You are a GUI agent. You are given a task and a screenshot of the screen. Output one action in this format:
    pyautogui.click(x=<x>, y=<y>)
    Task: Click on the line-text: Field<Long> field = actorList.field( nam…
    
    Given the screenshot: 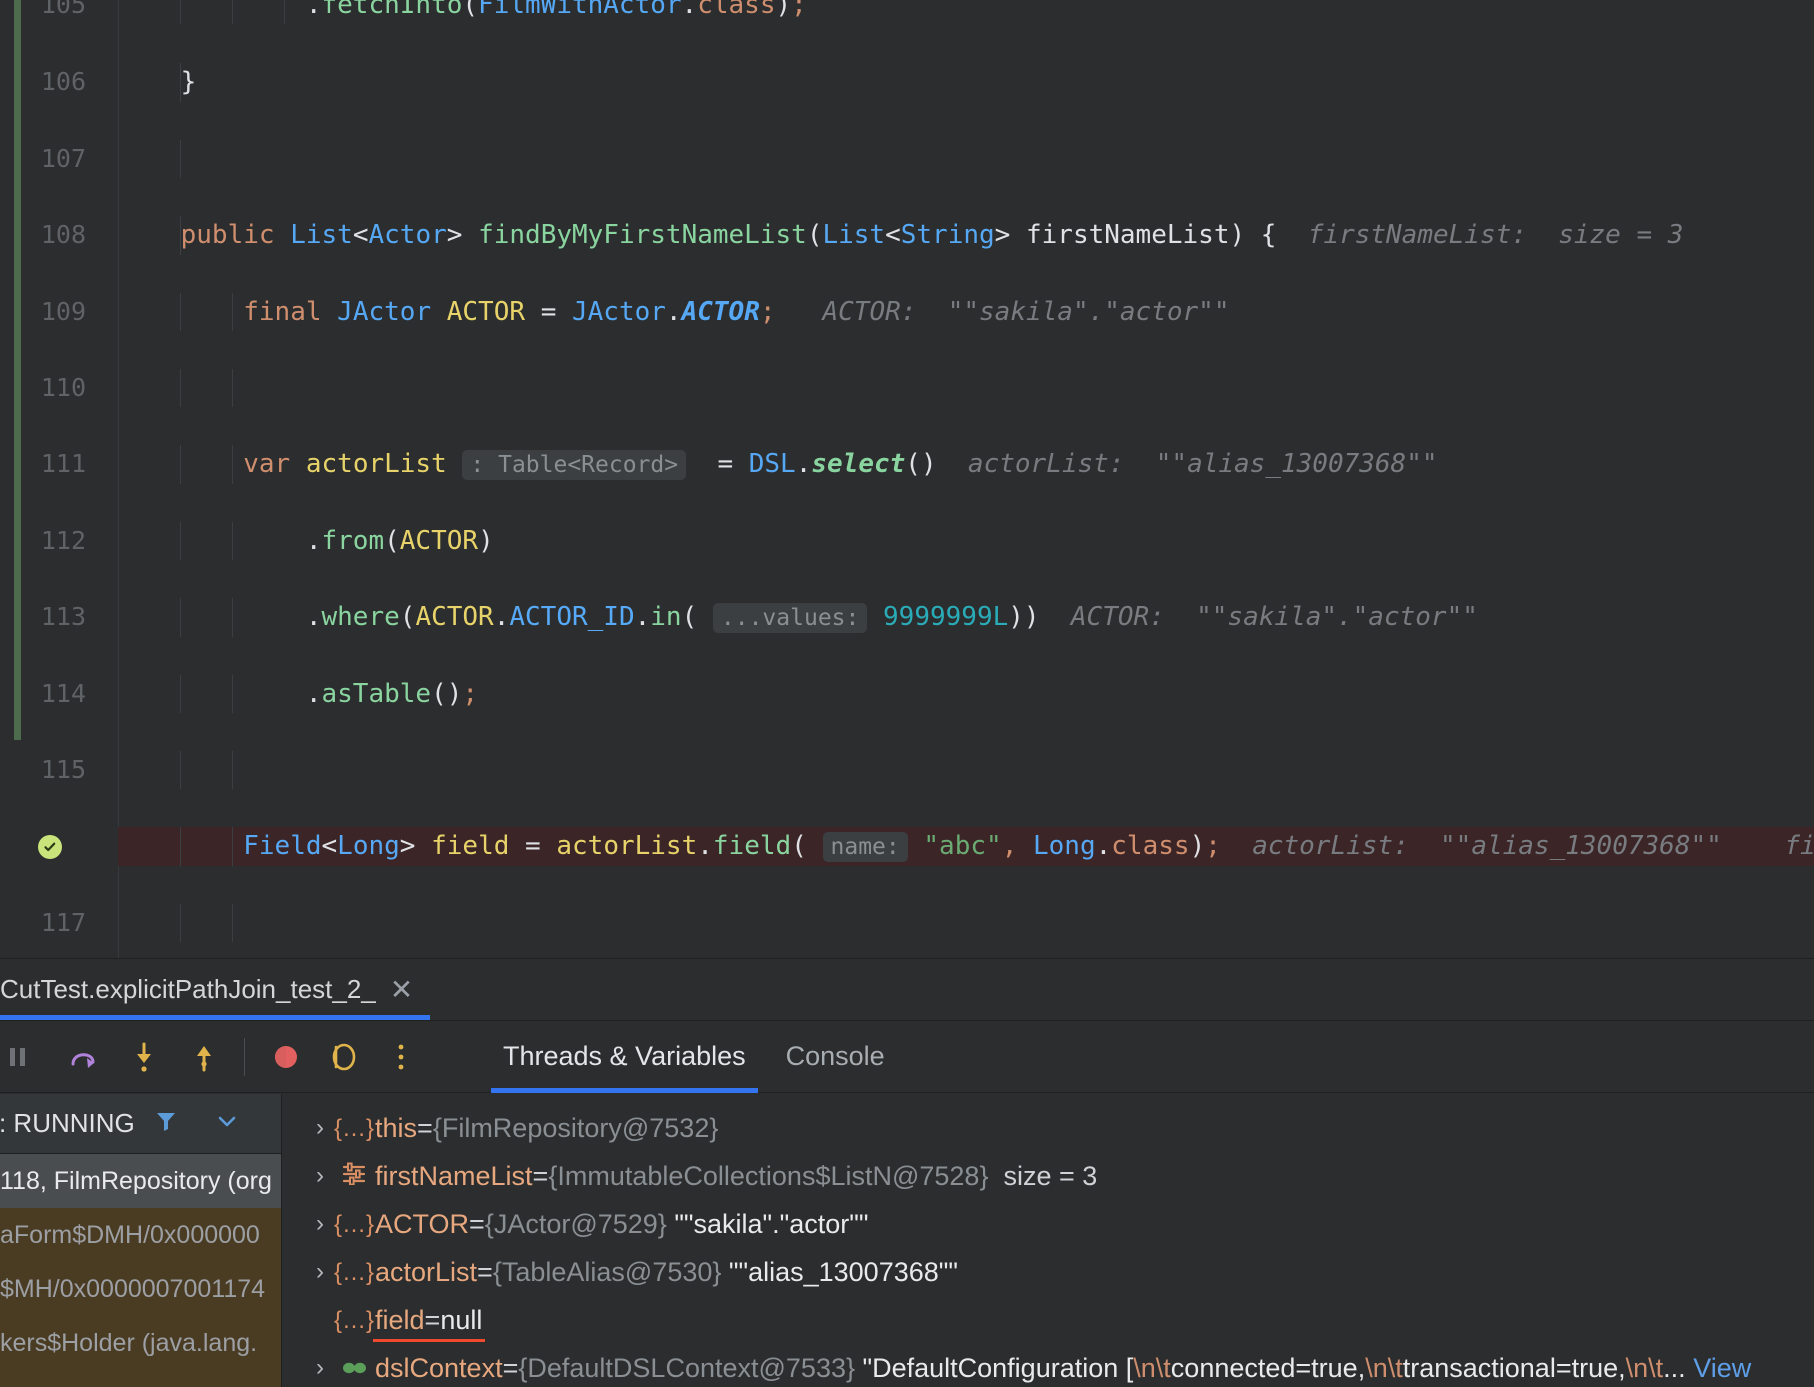 What is the action you would take?
    pyautogui.click(x=1028, y=847)
    